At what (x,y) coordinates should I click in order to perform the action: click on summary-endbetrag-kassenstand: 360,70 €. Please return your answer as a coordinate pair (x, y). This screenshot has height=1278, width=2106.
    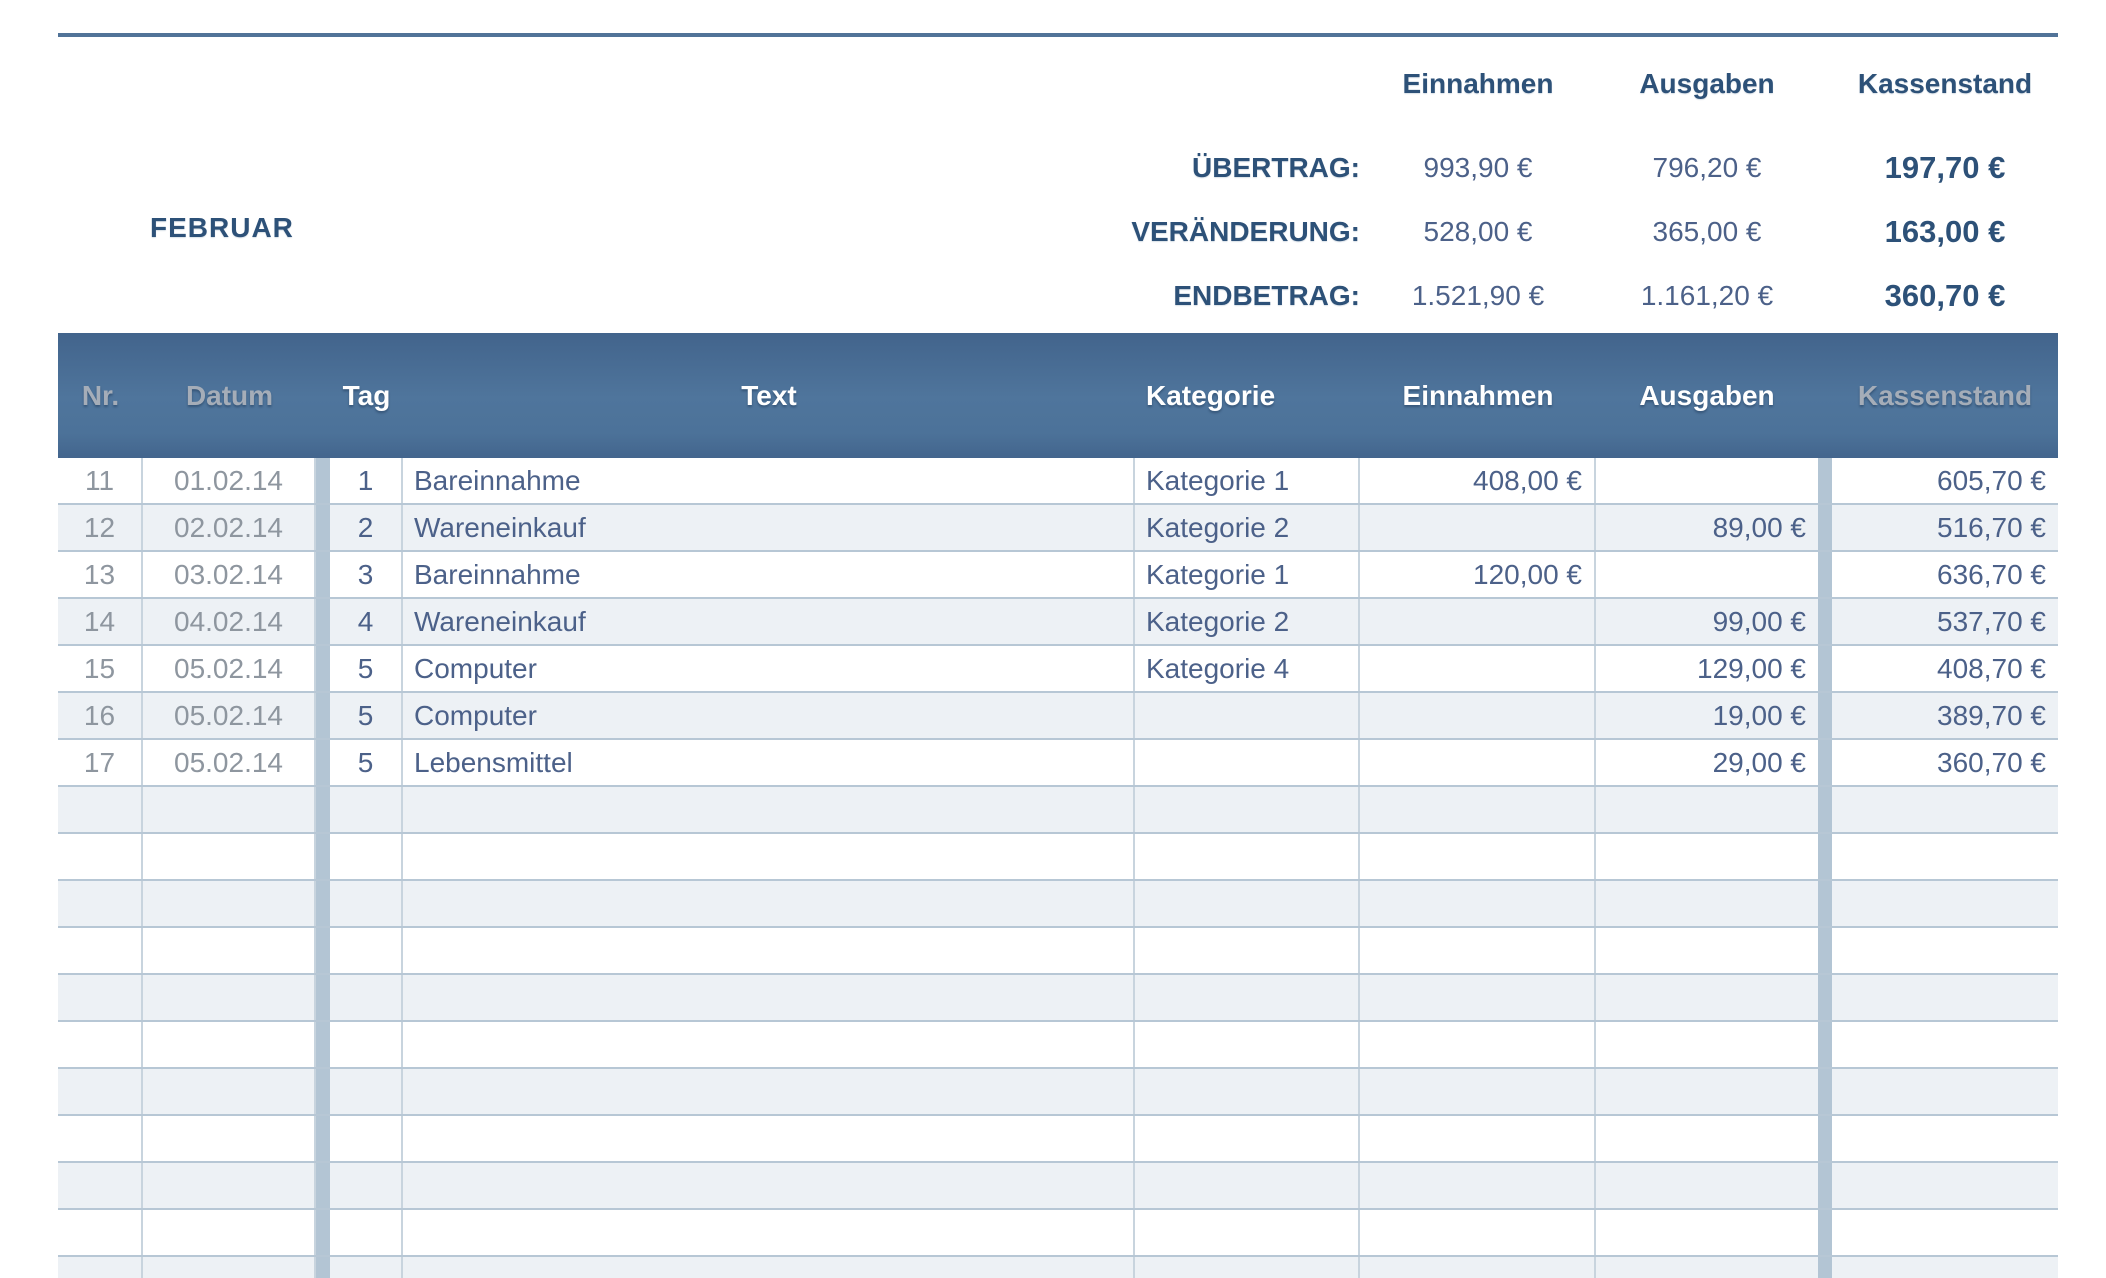
    Looking at the image, I should click on (1945, 296).